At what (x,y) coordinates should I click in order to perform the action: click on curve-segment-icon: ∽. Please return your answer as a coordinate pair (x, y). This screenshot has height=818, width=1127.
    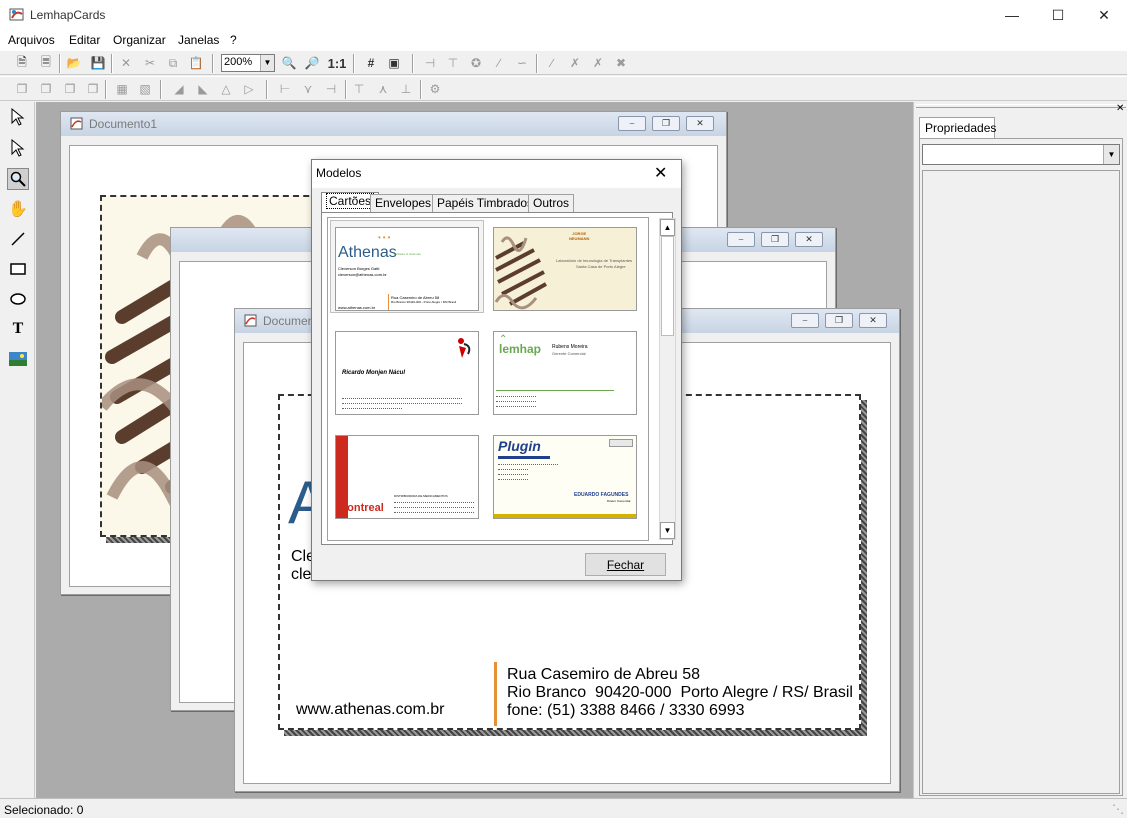
    Looking at the image, I should click on (522, 63).